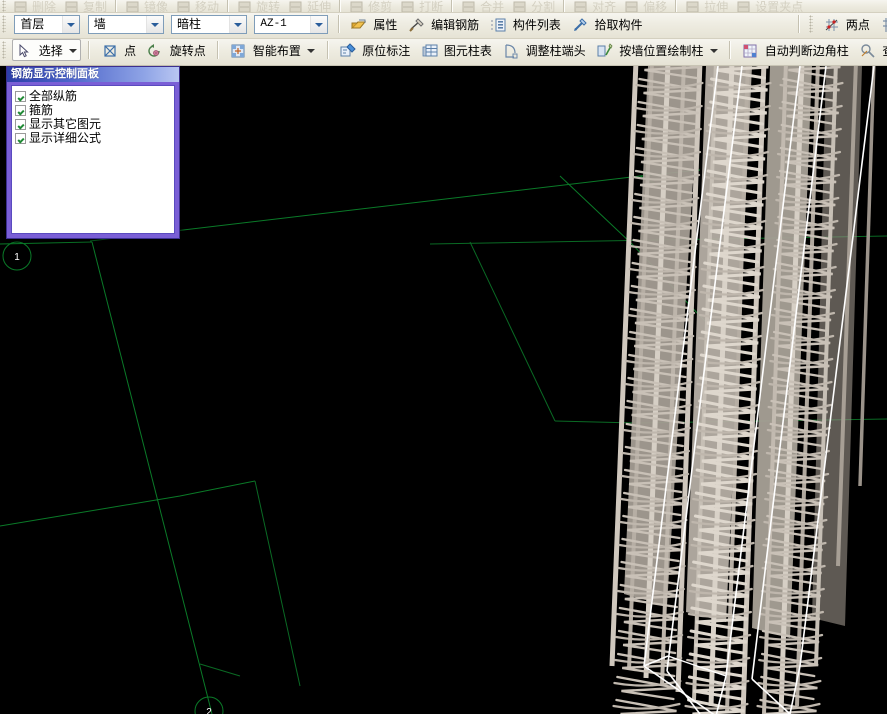  What do you see at coordinates (245, 6) in the screenshot?
I see `rotate-icon` at bounding box center [245, 6].